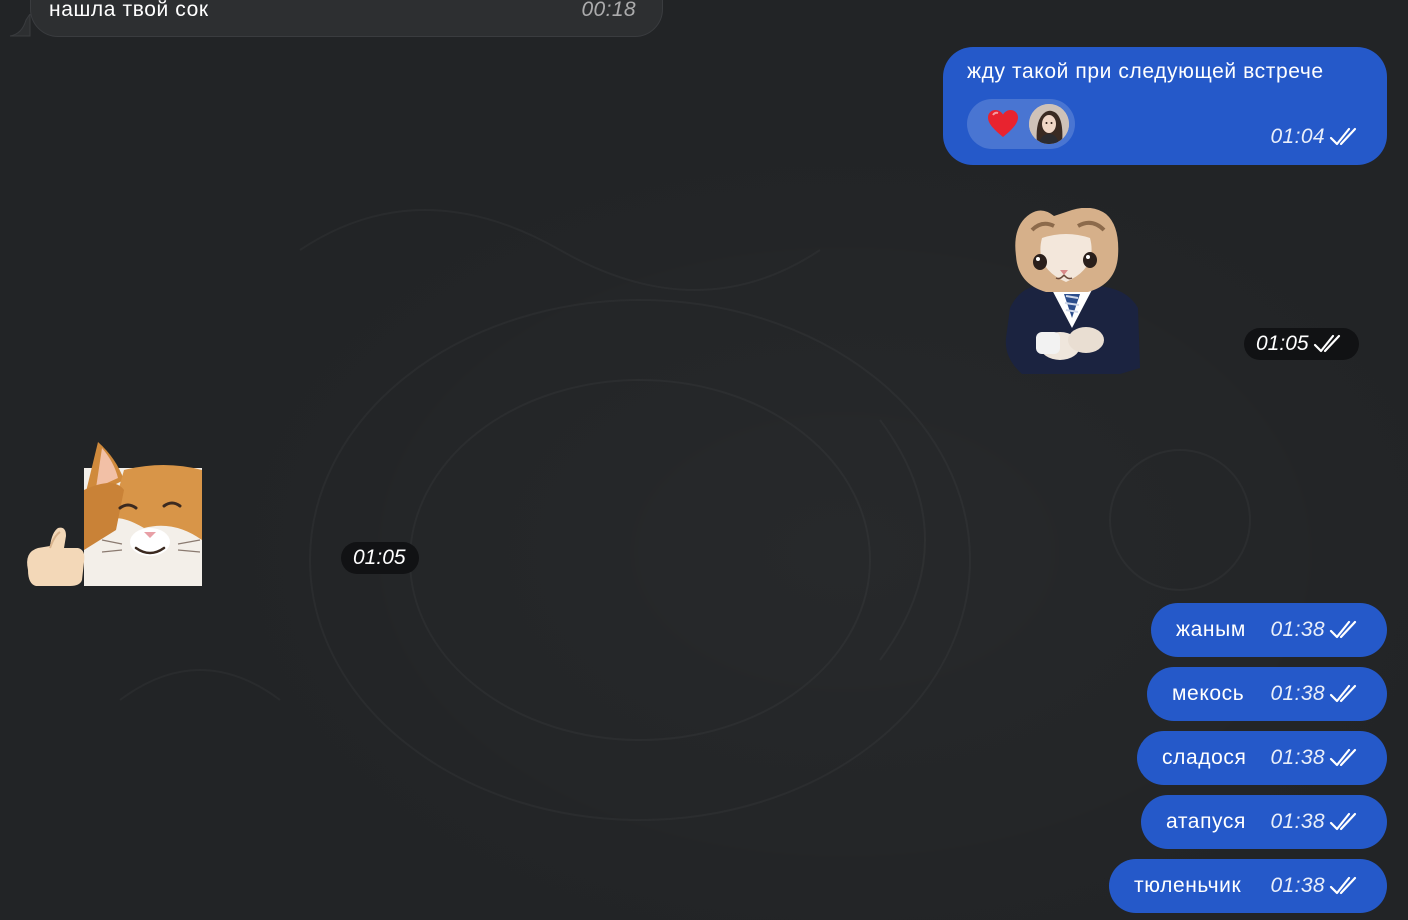 The width and height of the screenshot is (1408, 920). Describe the element at coordinates (20, 25) in the screenshot. I see `bubble-tail` at that location.